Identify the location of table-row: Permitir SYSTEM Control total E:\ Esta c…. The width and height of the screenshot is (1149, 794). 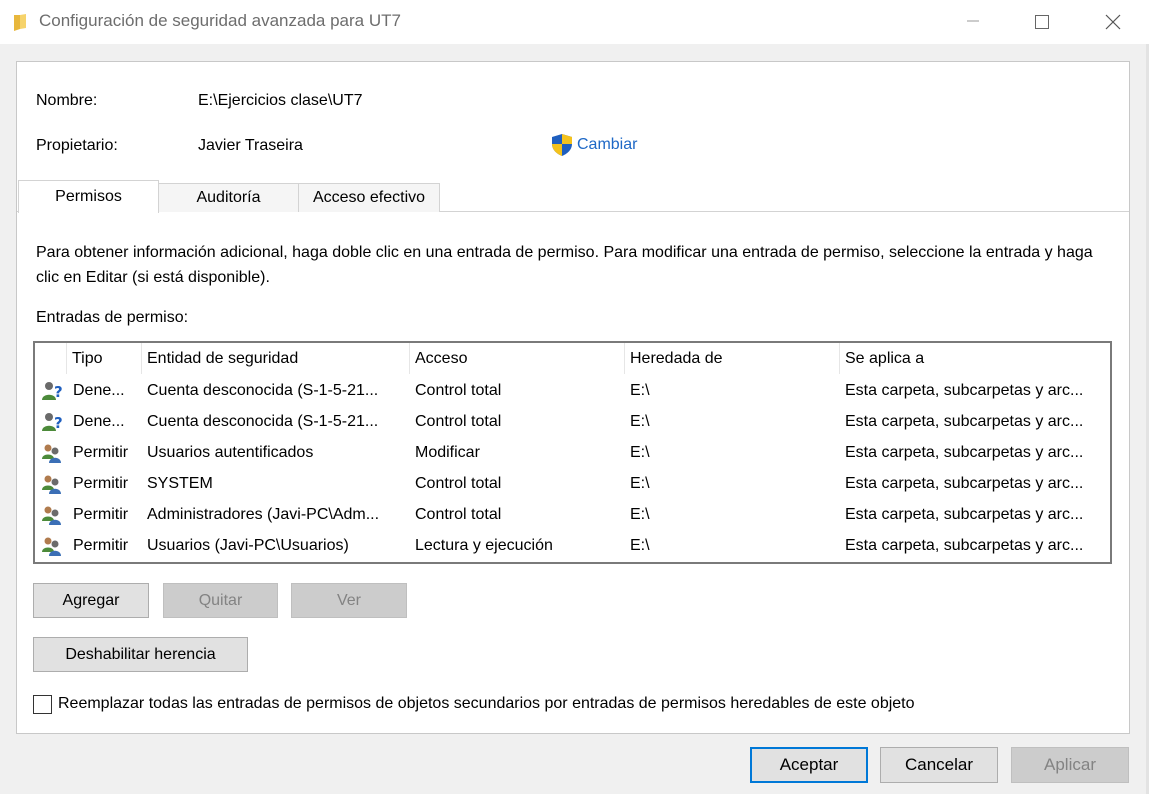
(572, 483).